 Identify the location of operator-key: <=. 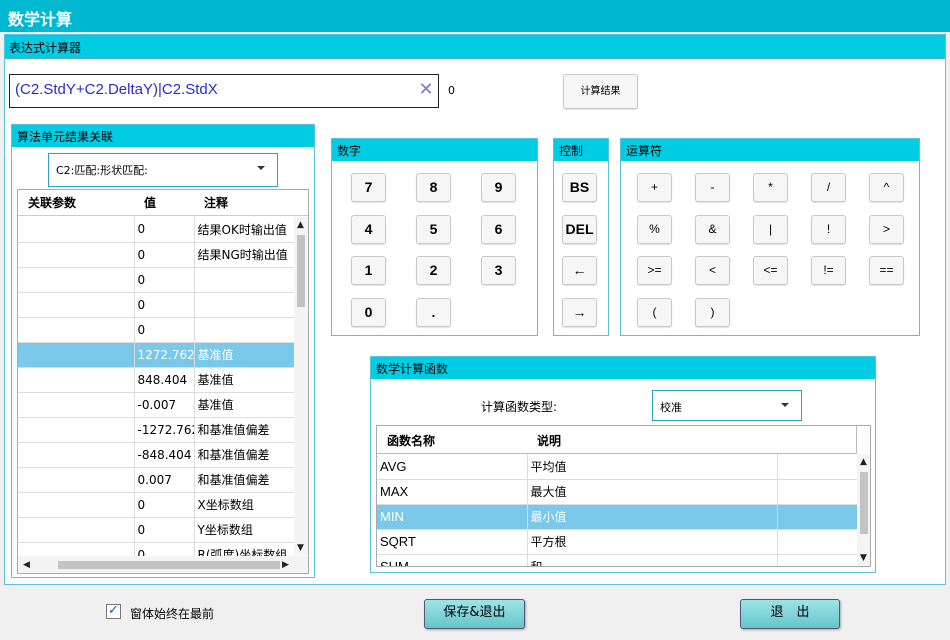
(770, 270).